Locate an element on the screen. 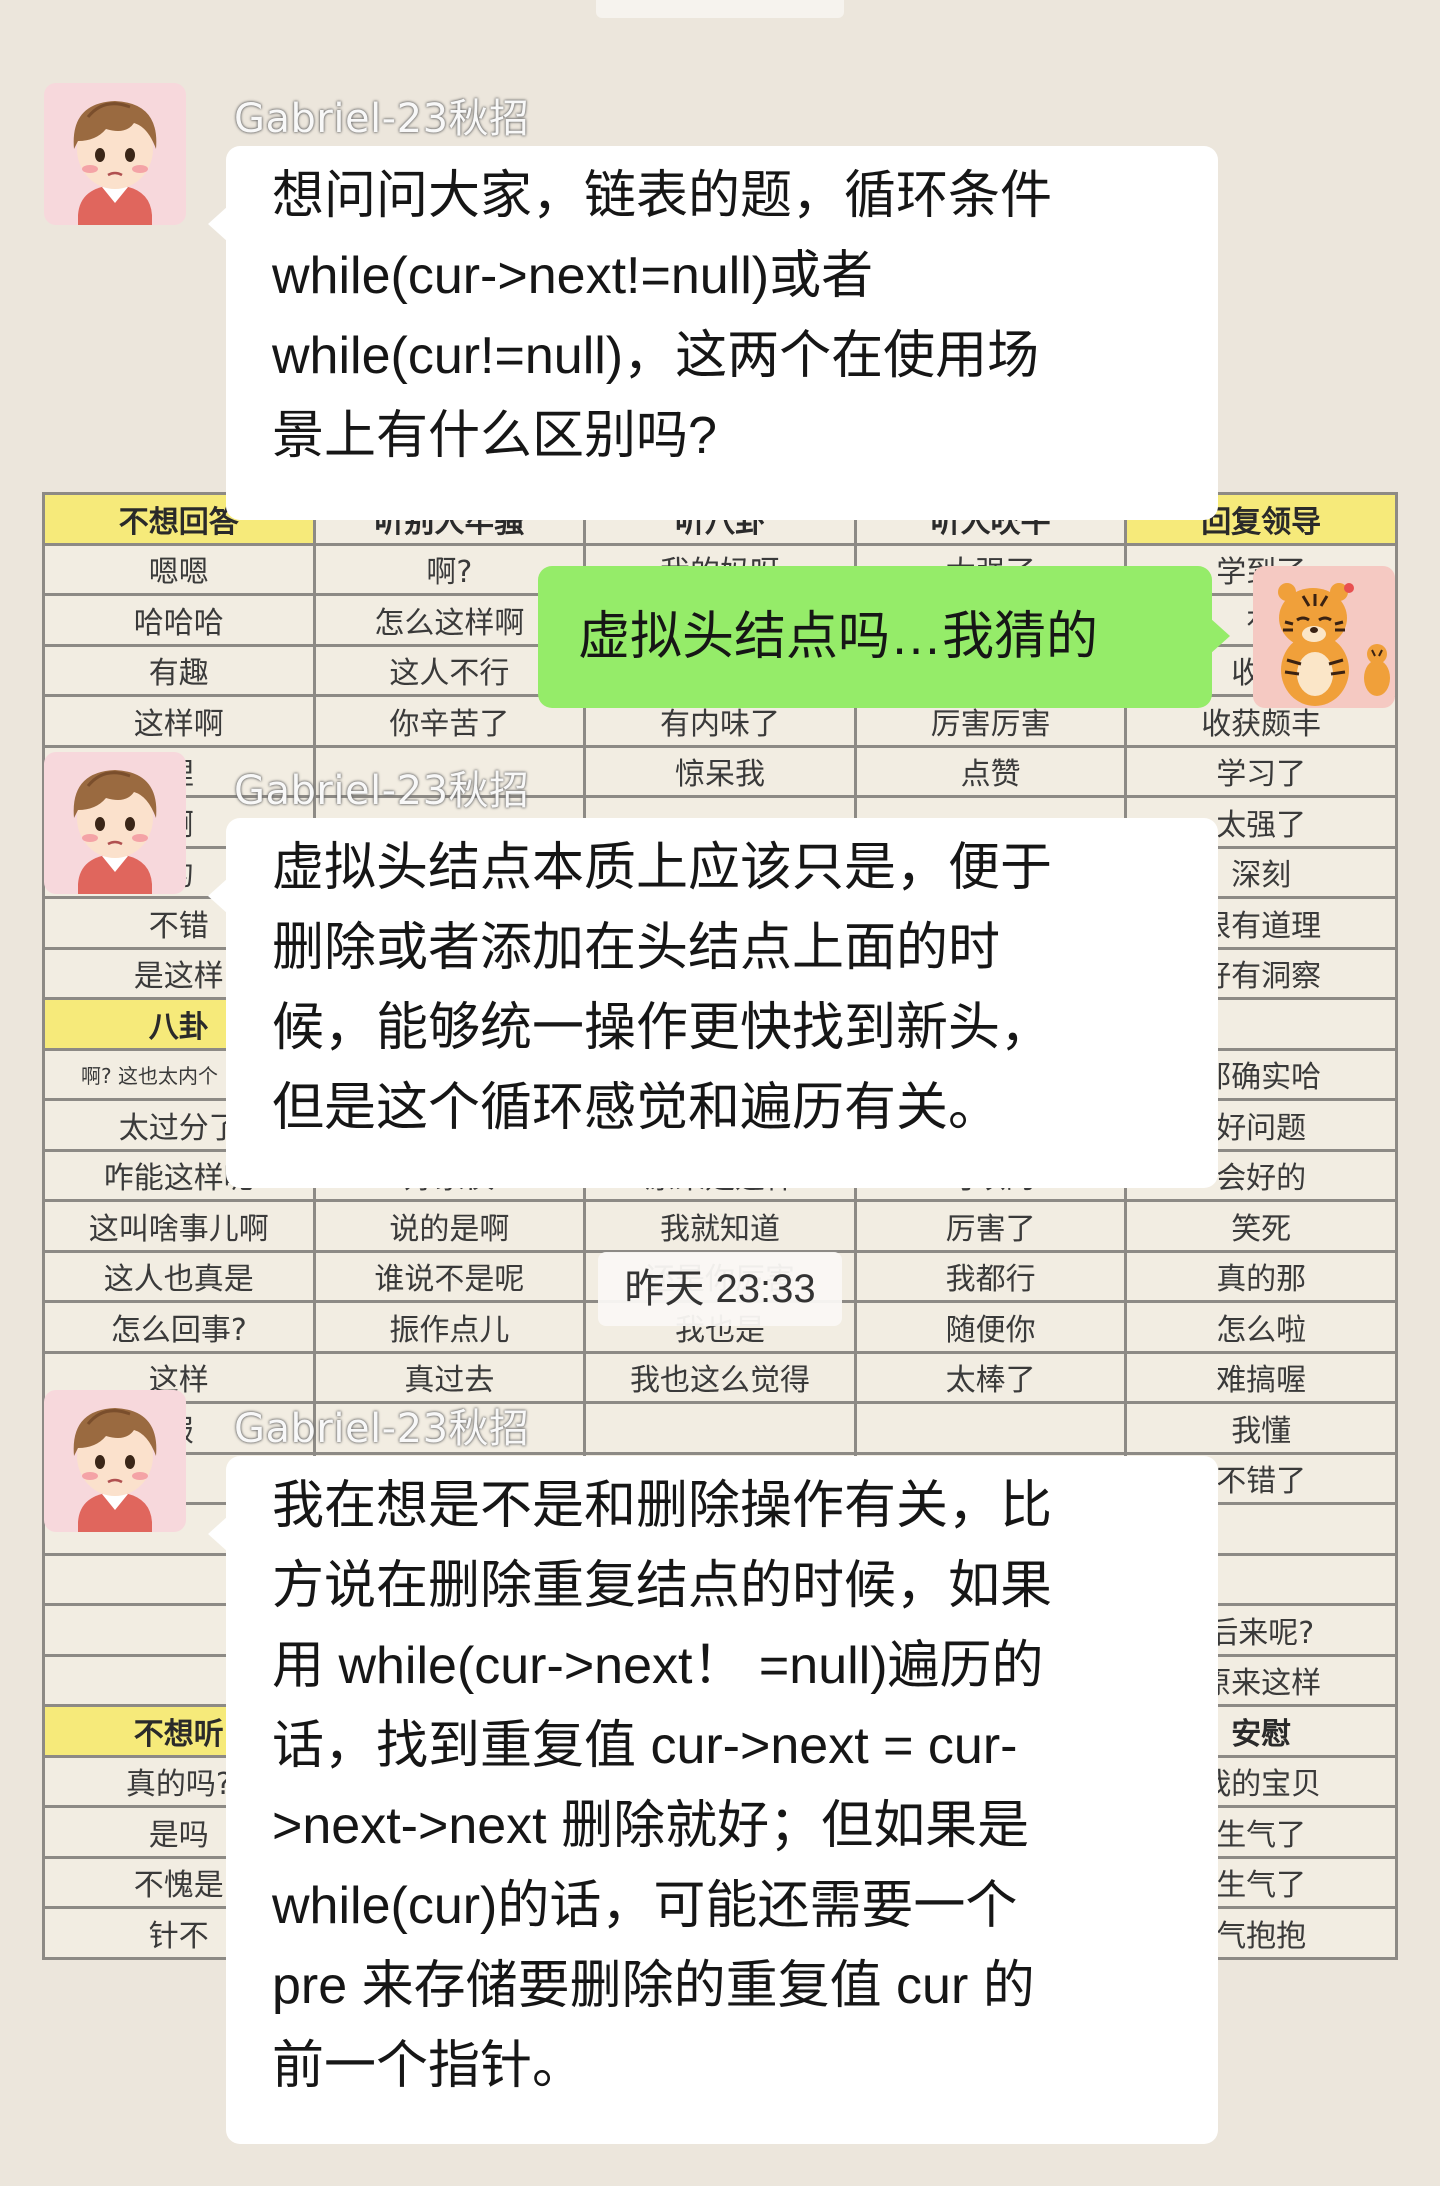 This screenshot has width=1440, height=2186. table-cell: 哈哈哈 is located at coordinates (179, 620).